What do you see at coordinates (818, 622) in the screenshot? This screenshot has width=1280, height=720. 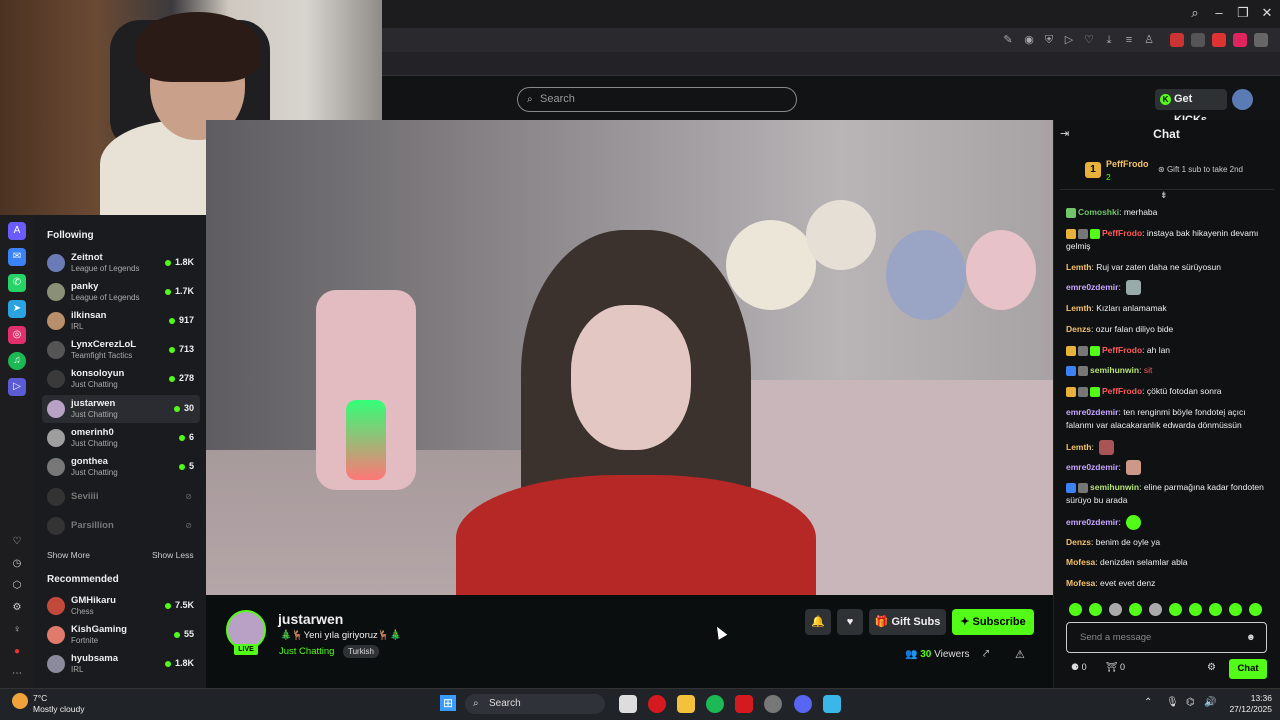 I see `notification-bell-button: 🔔` at bounding box center [818, 622].